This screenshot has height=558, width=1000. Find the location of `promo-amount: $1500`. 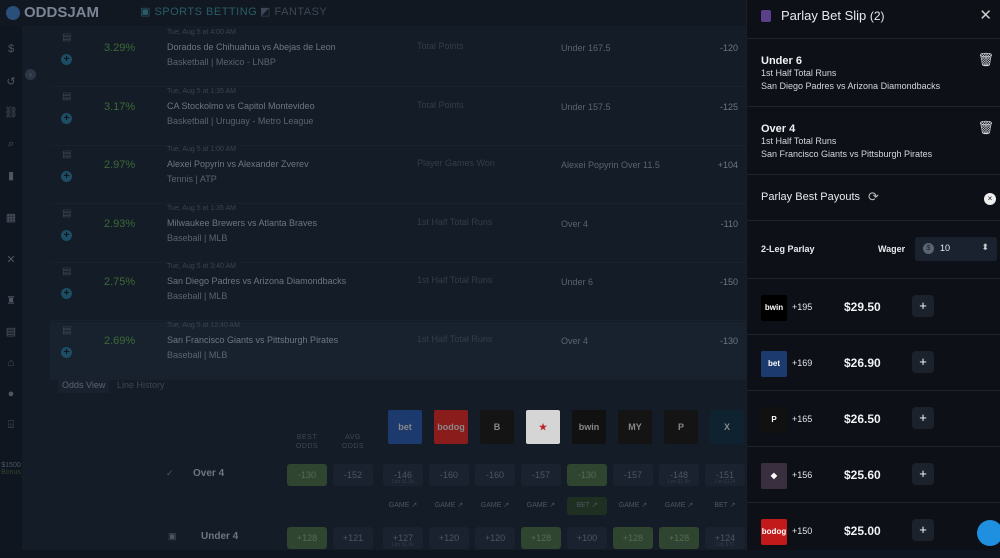

promo-amount: $1500 is located at coordinates (11, 465).